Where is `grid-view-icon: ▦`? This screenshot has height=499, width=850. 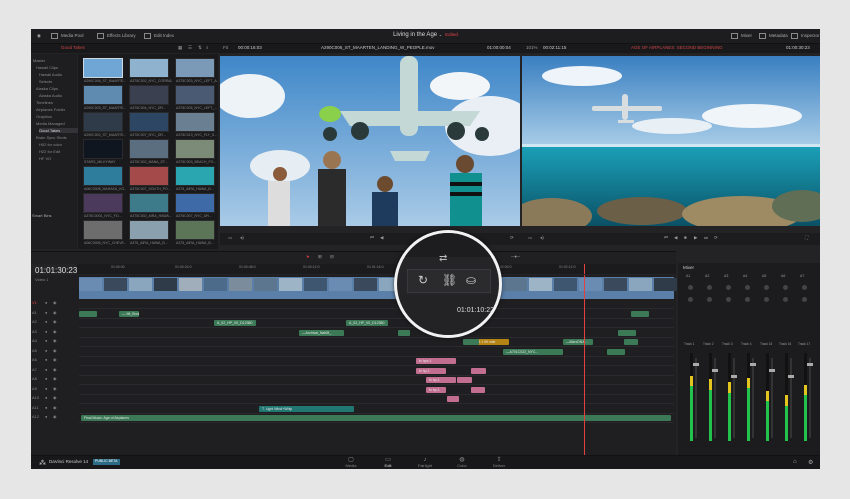 grid-view-icon: ▦ is located at coordinates (180, 48).